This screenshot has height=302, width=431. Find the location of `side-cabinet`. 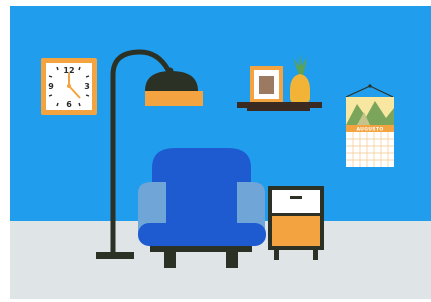

side-cabinet is located at coordinates (296, 223).